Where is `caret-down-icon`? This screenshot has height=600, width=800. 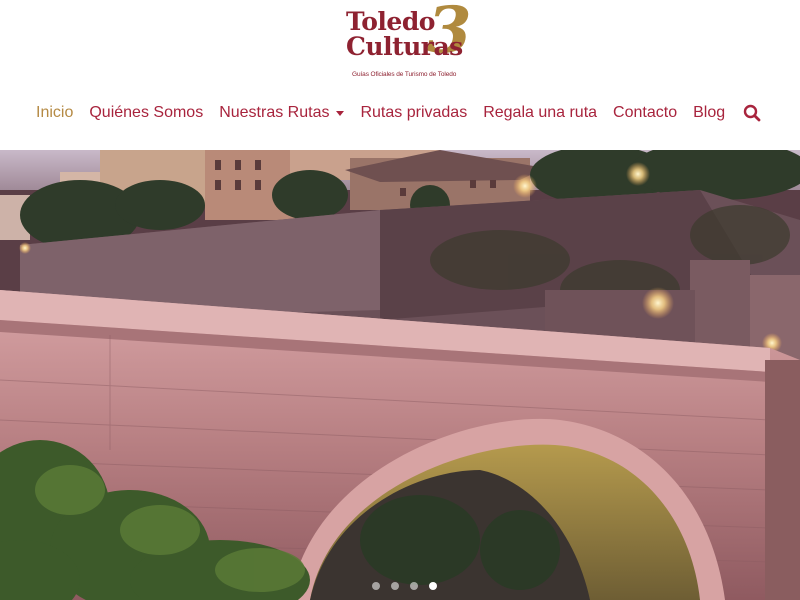
caret-down-icon is located at coordinates (340, 113).